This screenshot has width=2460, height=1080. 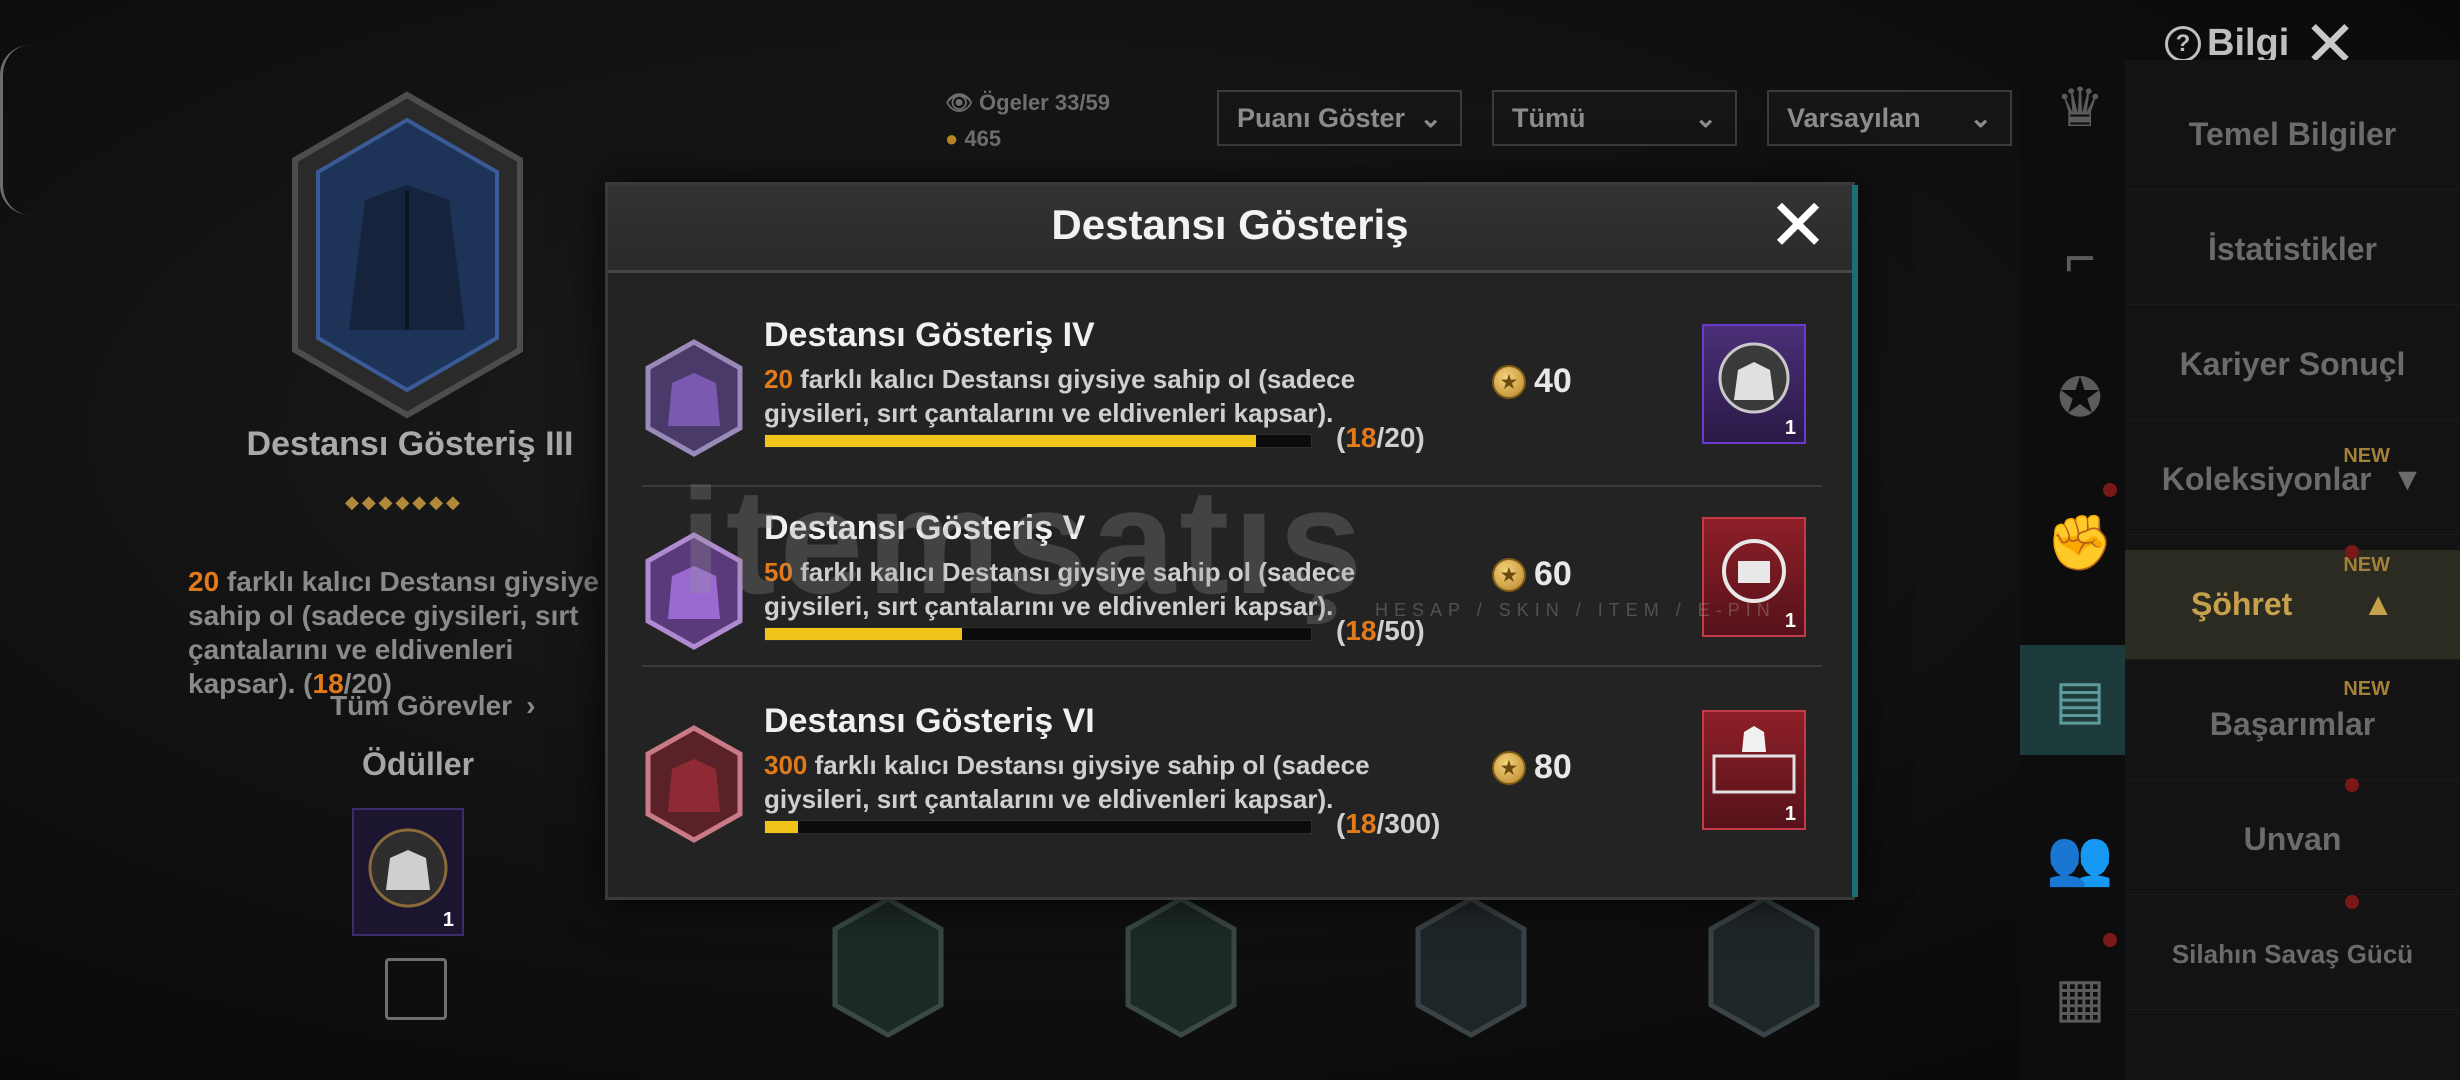 What do you see at coordinates (418, 764) in the screenshot?
I see `rewards-heading: Ödüller` at bounding box center [418, 764].